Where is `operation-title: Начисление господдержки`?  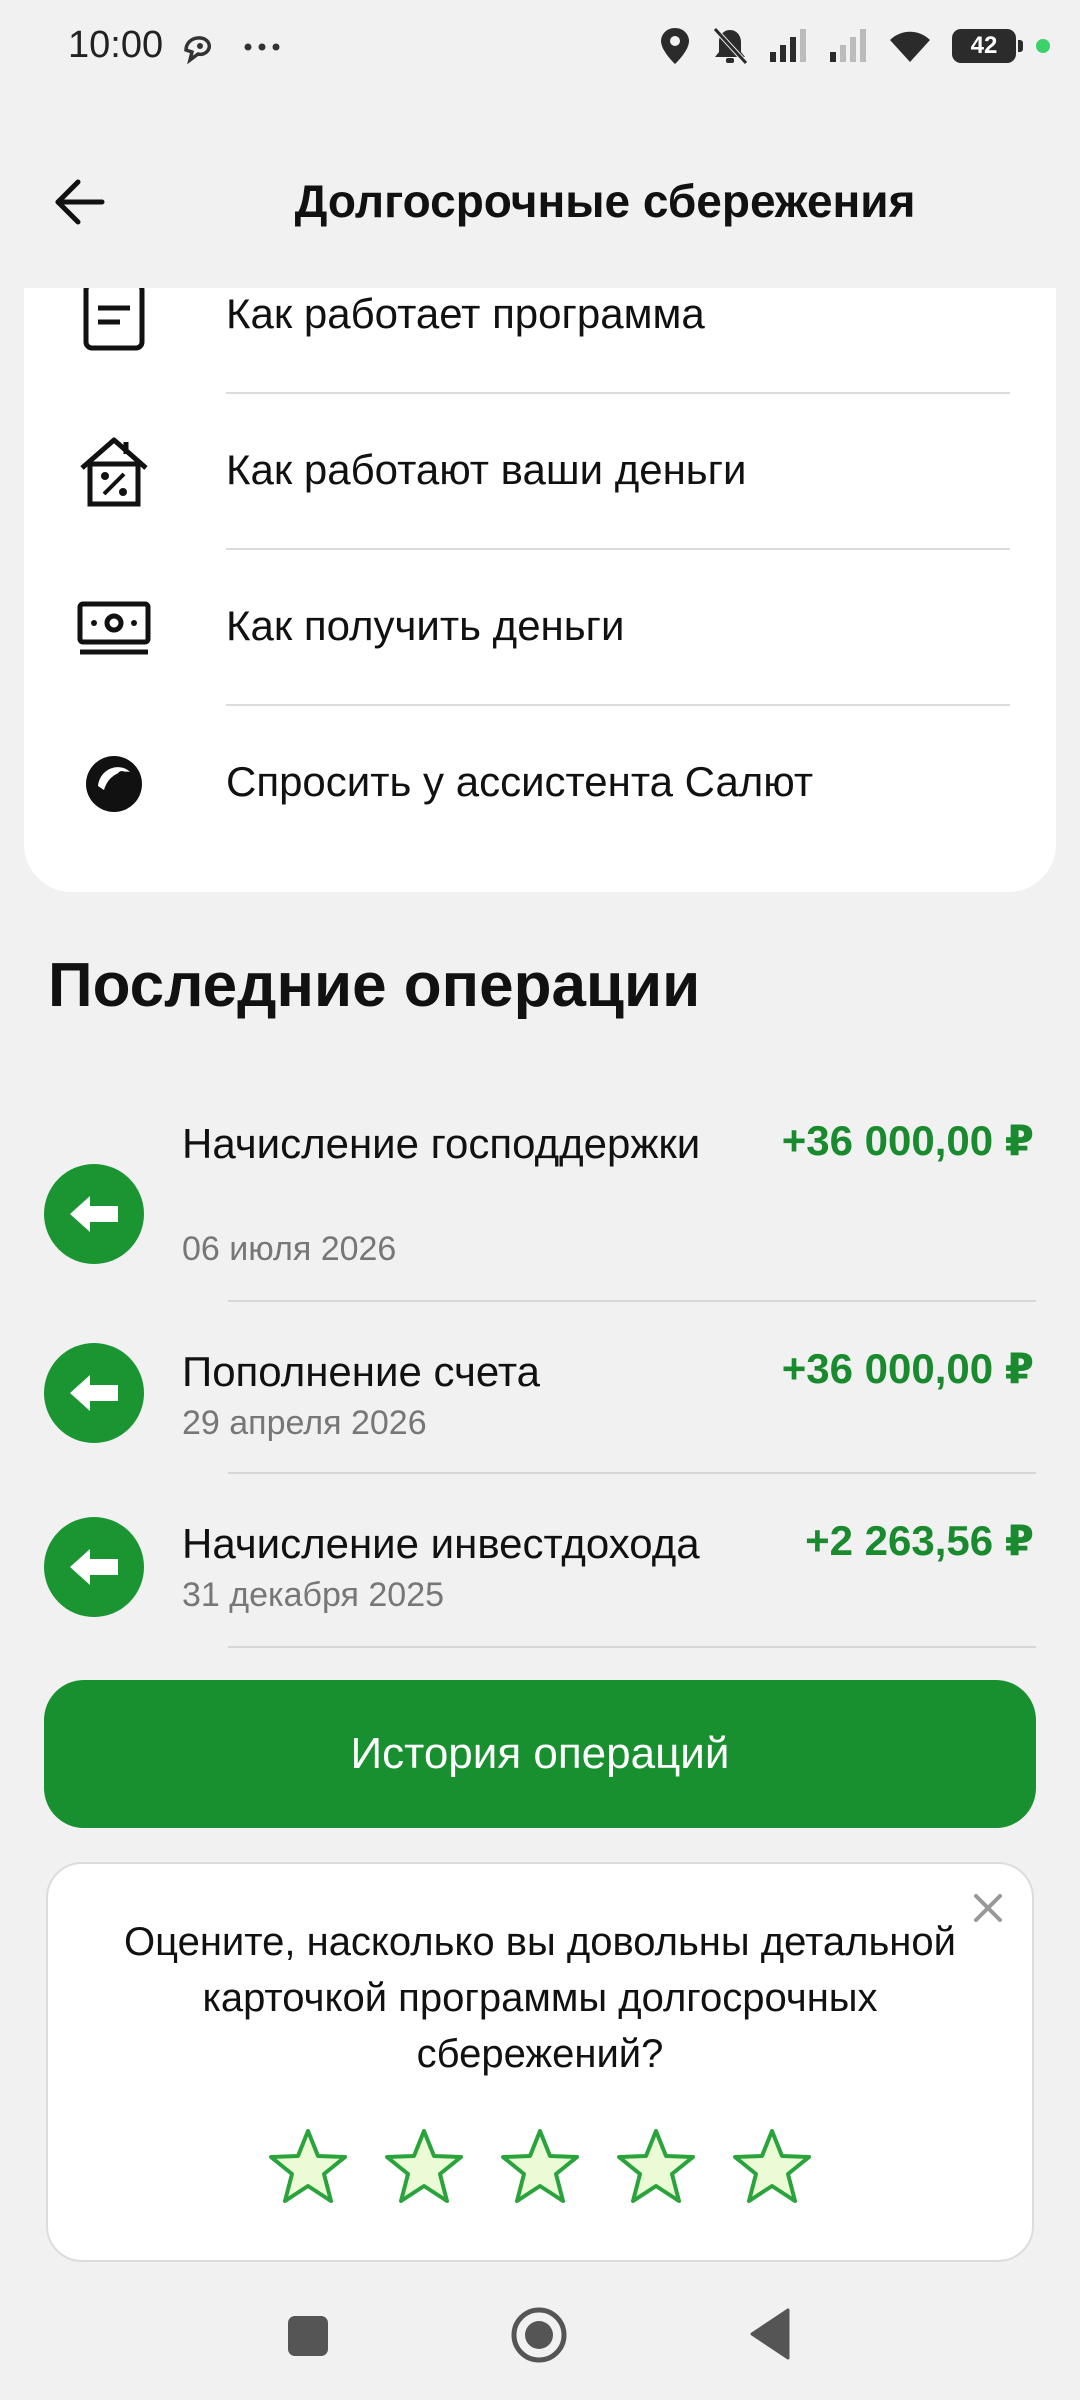
operation-title: Начисление господдержки is located at coordinates (441, 1143).